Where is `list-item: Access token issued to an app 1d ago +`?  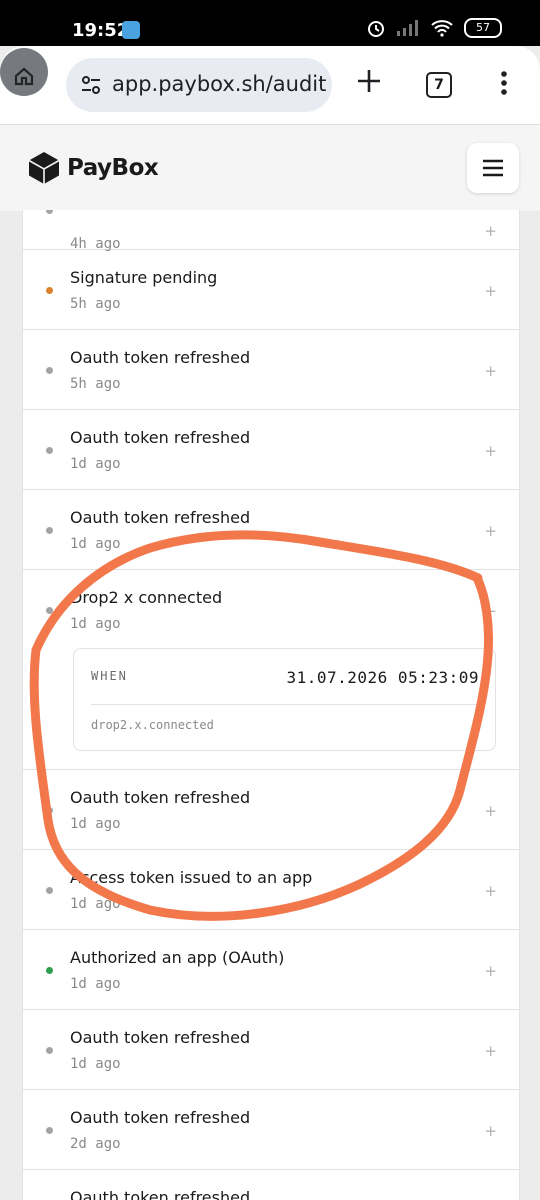
list-item: Access token issued to an app 1d ago + is located at coordinates (271, 890).